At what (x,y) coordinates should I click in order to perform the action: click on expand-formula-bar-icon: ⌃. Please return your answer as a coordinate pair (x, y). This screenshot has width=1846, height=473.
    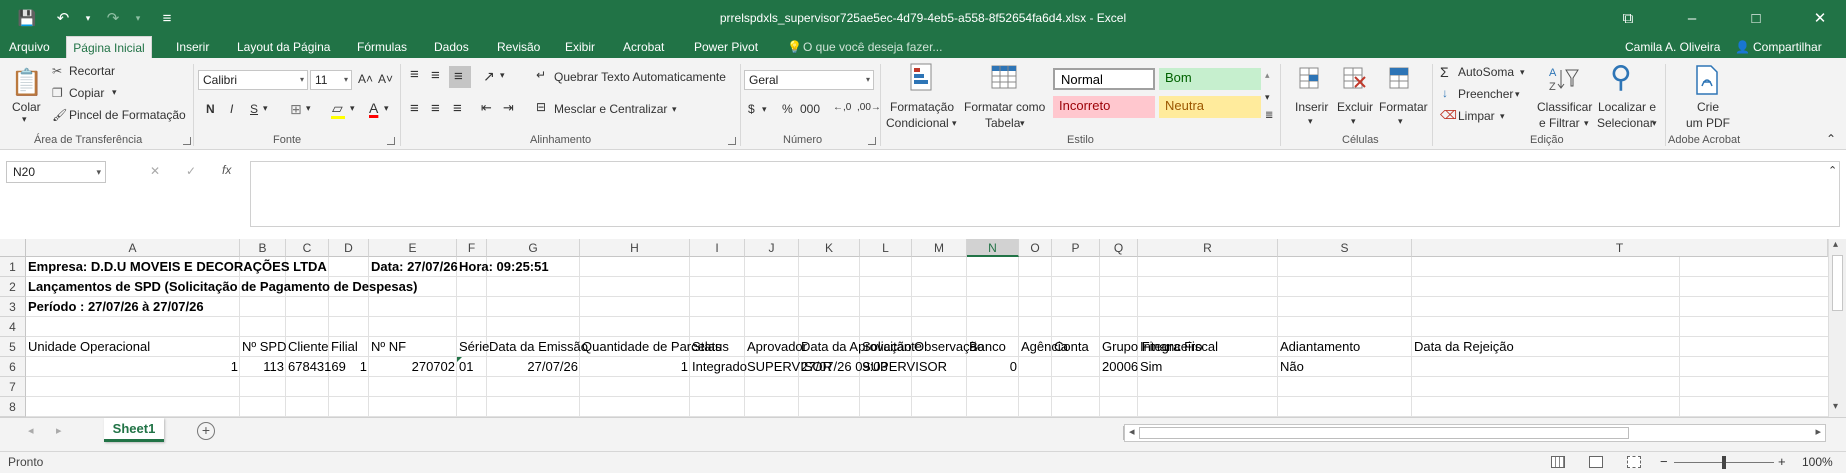
    Looking at the image, I should click on (1832, 170).